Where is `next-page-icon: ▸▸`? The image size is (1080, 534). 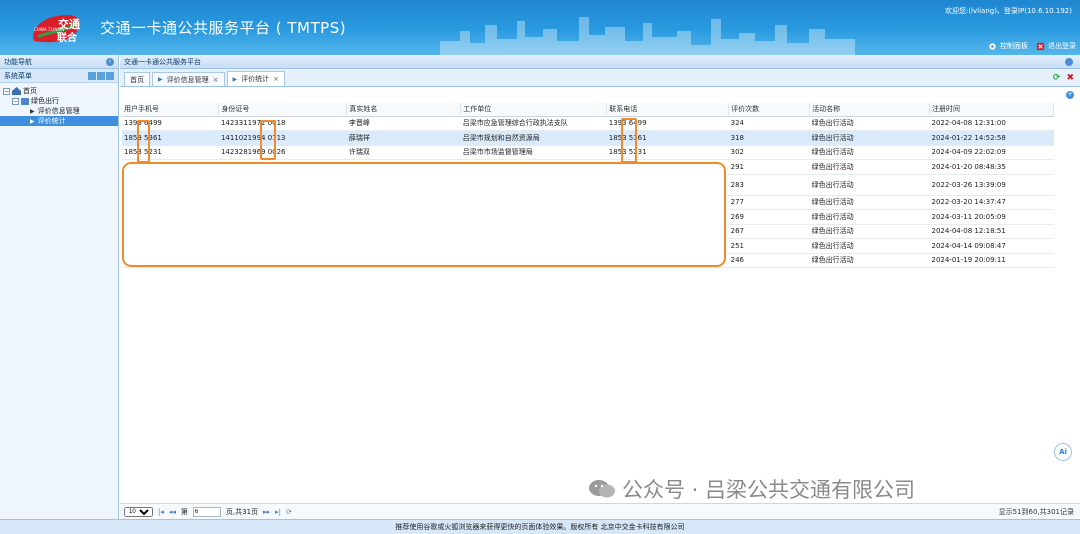 next-page-icon: ▸▸ is located at coordinates (266, 512).